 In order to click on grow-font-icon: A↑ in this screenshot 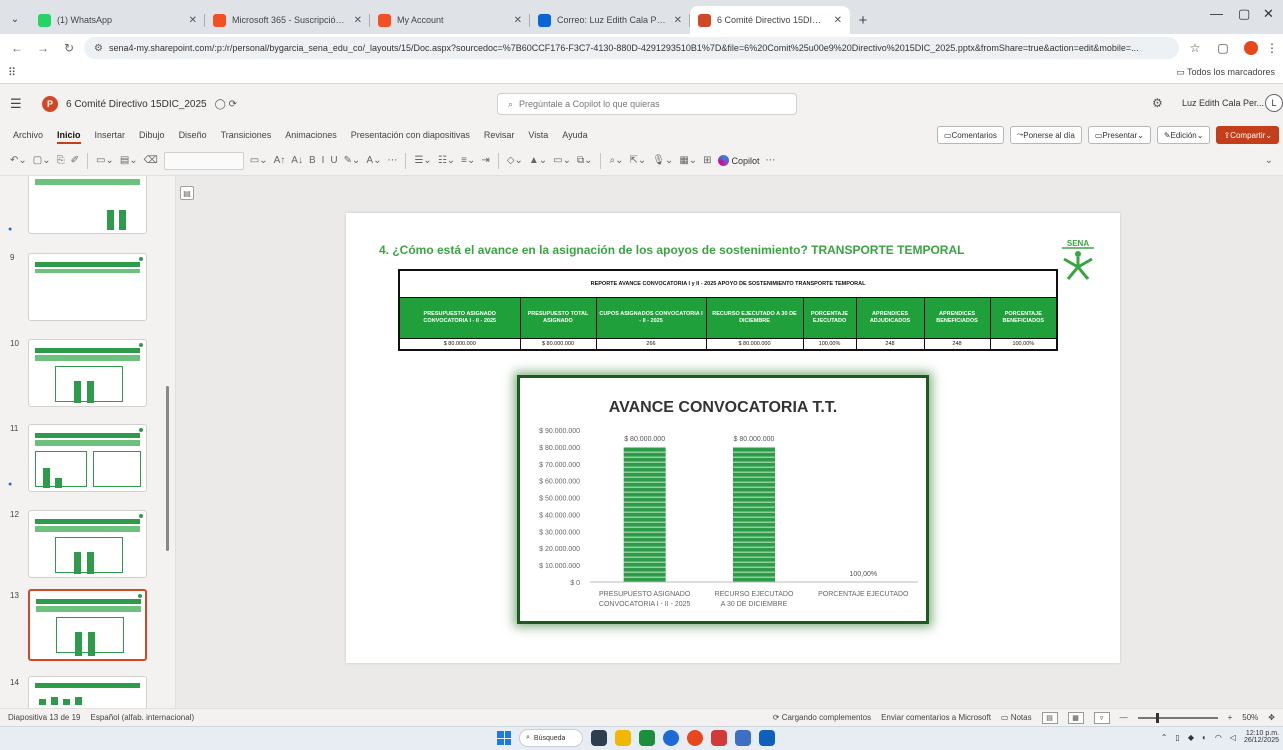, I will do `click(280, 160)`.